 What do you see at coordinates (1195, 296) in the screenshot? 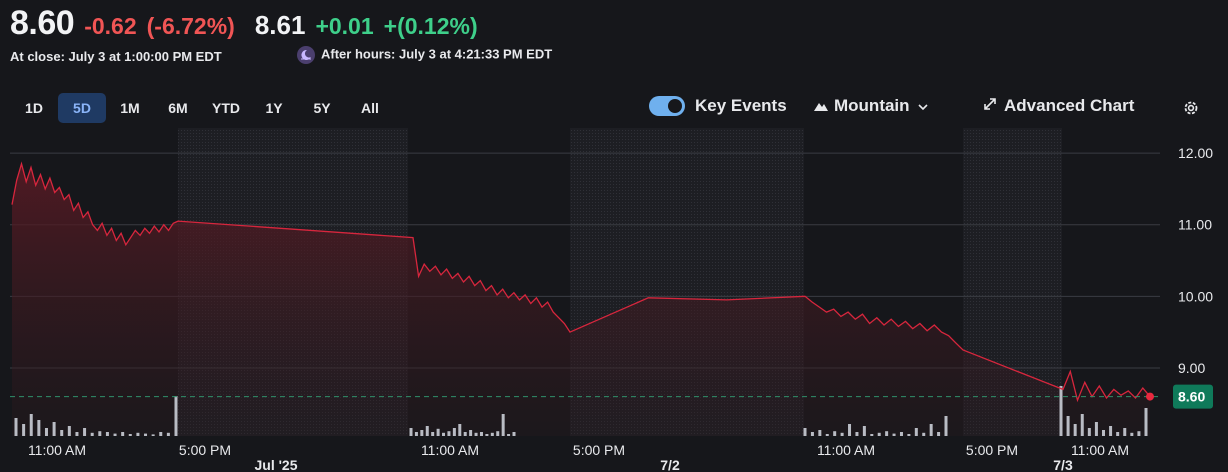
I see `y-tick-label: 10.00` at bounding box center [1195, 296].